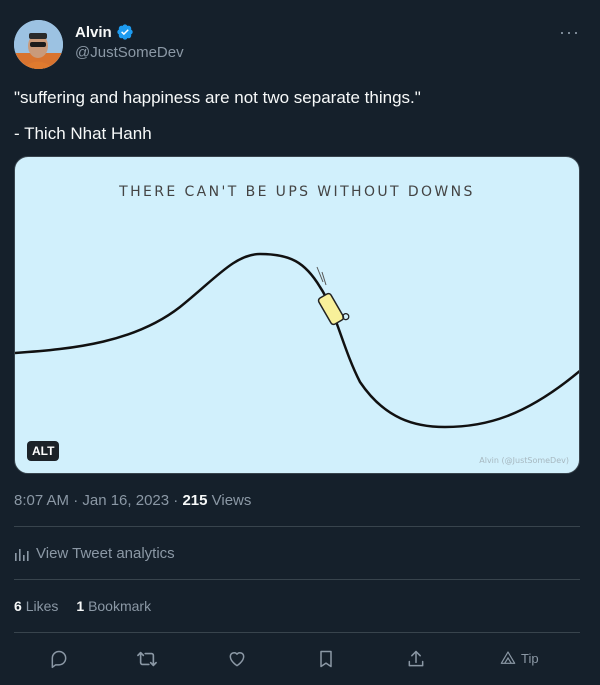 This screenshot has width=600, height=685. Describe the element at coordinates (125, 32) in the screenshot. I see `verified-badge-icon` at that location.